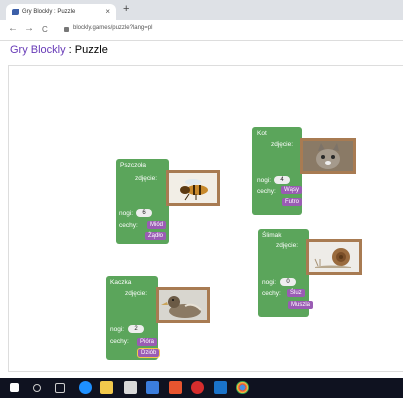  What do you see at coordinates (301, 305) in the screenshot?
I see `trait-block: Muszla` at bounding box center [301, 305].